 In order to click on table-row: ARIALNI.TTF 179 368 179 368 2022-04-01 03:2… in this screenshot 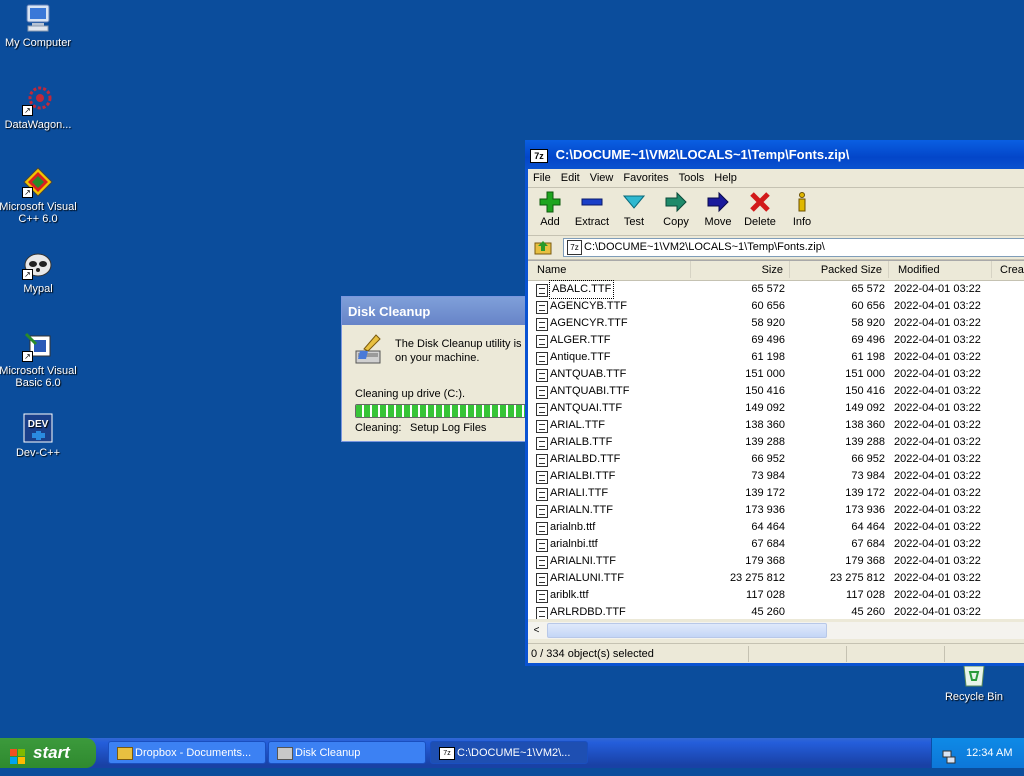, I will do `click(776, 561)`.